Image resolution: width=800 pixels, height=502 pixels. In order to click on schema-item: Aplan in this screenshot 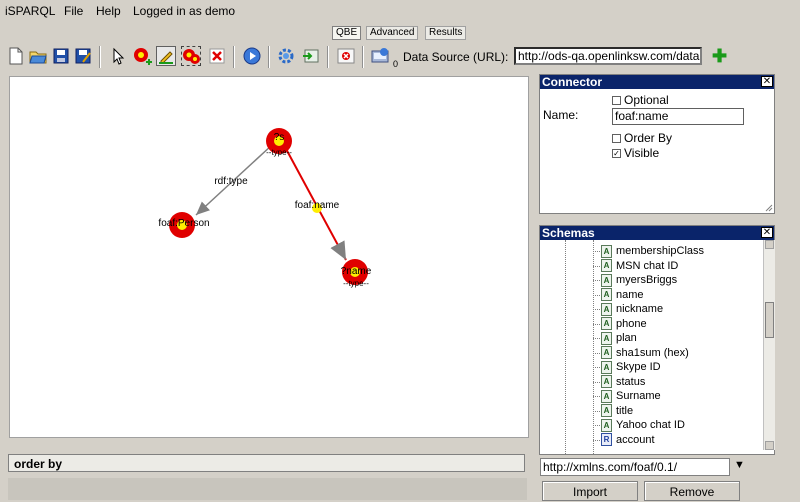, I will do `click(619, 338)`.